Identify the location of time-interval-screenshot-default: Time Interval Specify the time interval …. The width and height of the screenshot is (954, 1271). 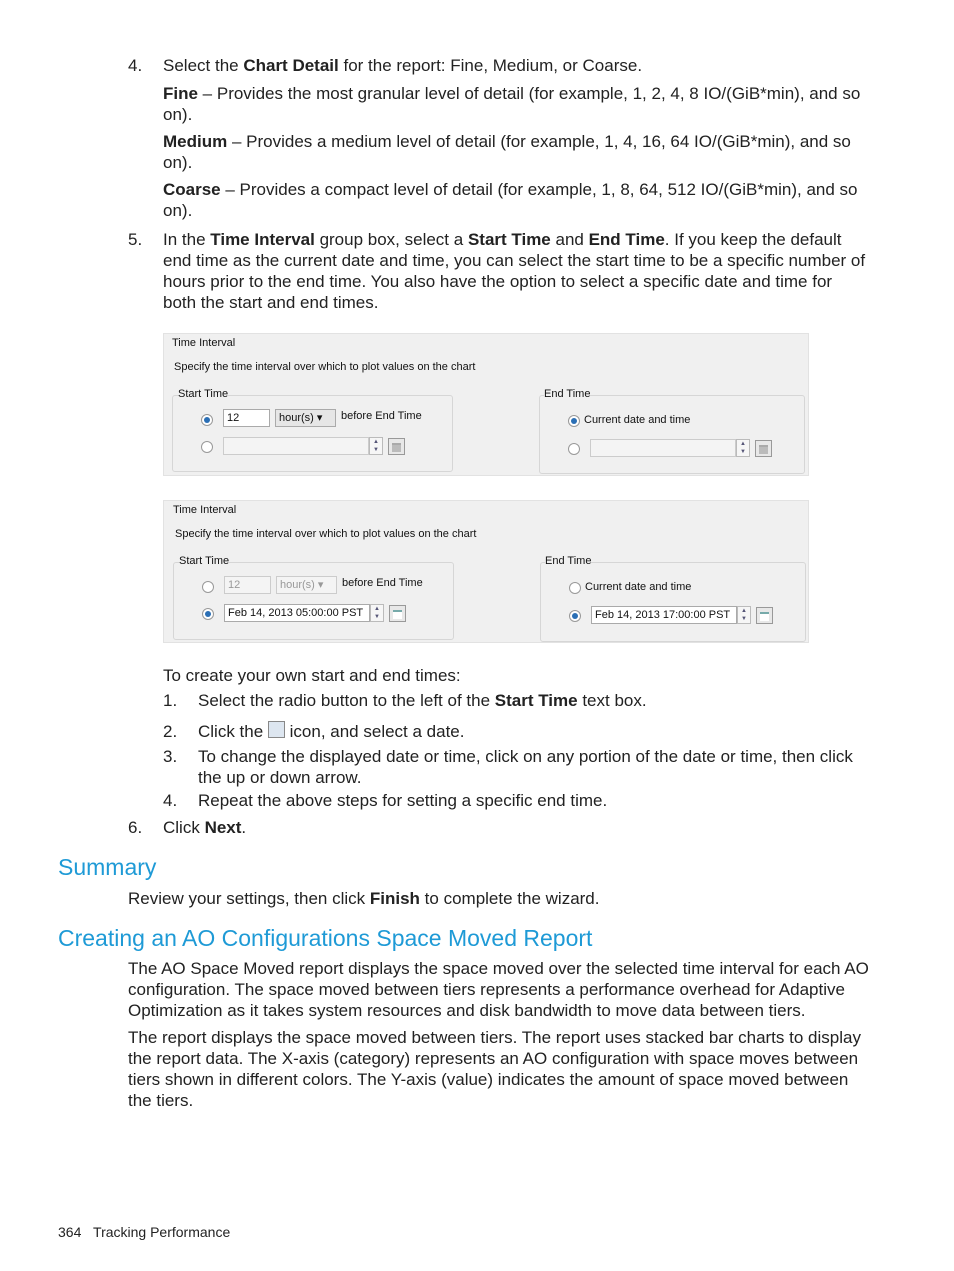
(486, 404).